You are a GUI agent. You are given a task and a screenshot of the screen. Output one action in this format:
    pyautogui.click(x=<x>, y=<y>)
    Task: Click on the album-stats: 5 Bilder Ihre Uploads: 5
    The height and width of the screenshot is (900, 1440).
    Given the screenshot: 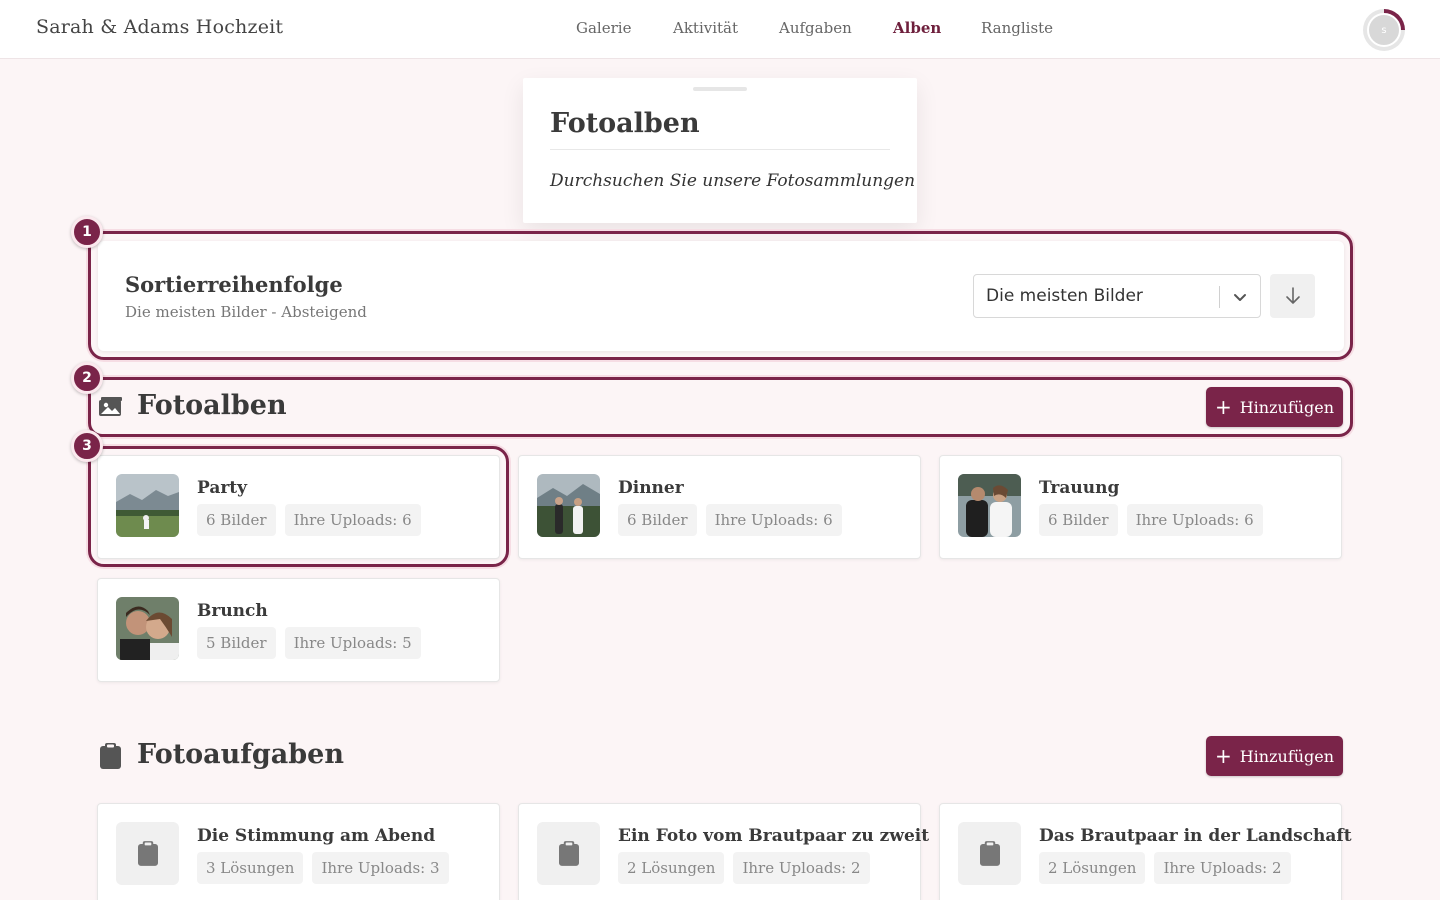 What is the action you would take?
    pyautogui.click(x=309, y=643)
    